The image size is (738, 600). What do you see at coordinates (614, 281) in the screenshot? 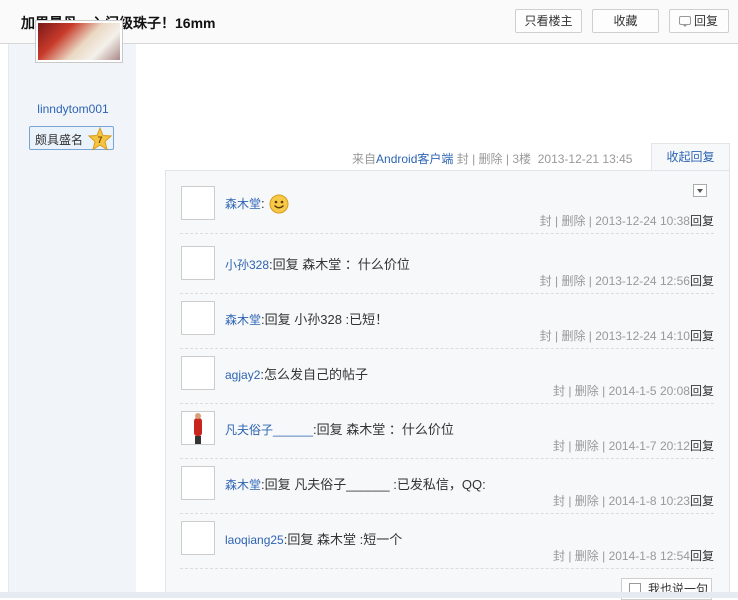
I see `comment-meta: 封 | 删除 | 2013-12-24 12:56` at bounding box center [614, 281].